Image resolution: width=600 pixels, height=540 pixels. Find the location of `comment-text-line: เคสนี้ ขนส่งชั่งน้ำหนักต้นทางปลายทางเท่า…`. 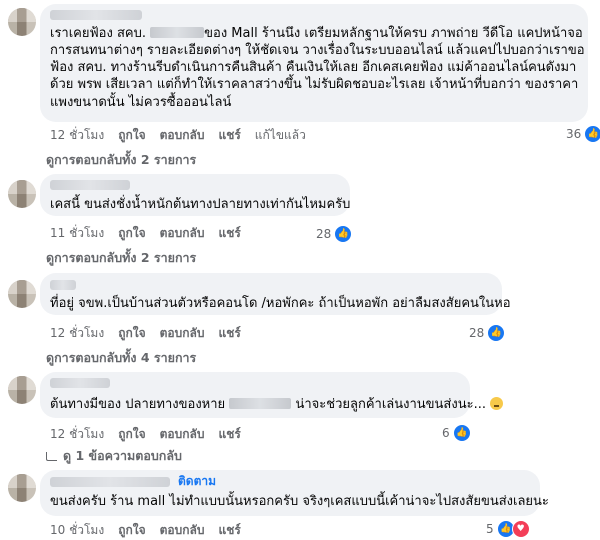

comment-text-line: เคสนี้ ขนส่งชั่งน้ำหนักต้นทางปลายทางเท่า… is located at coordinates (200, 204).